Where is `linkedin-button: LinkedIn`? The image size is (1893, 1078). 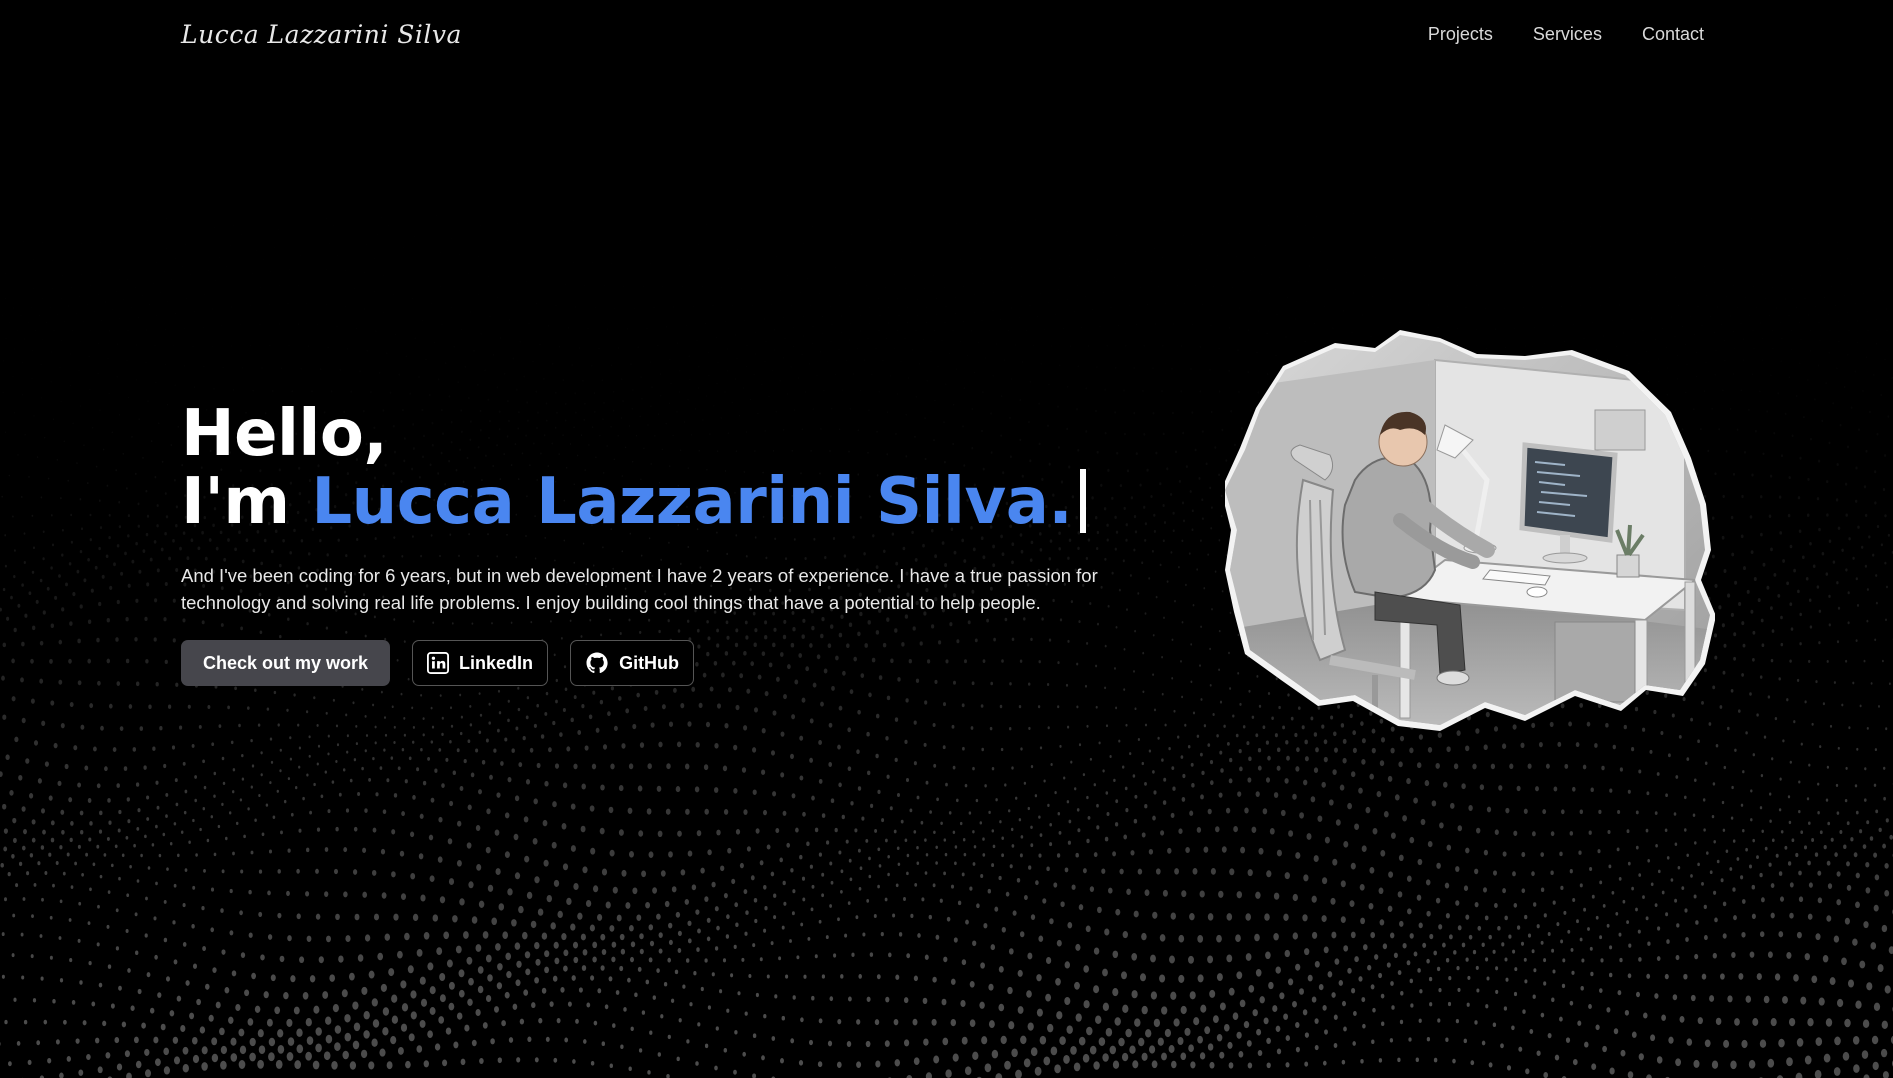 linkedin-button: LinkedIn is located at coordinates (480, 663).